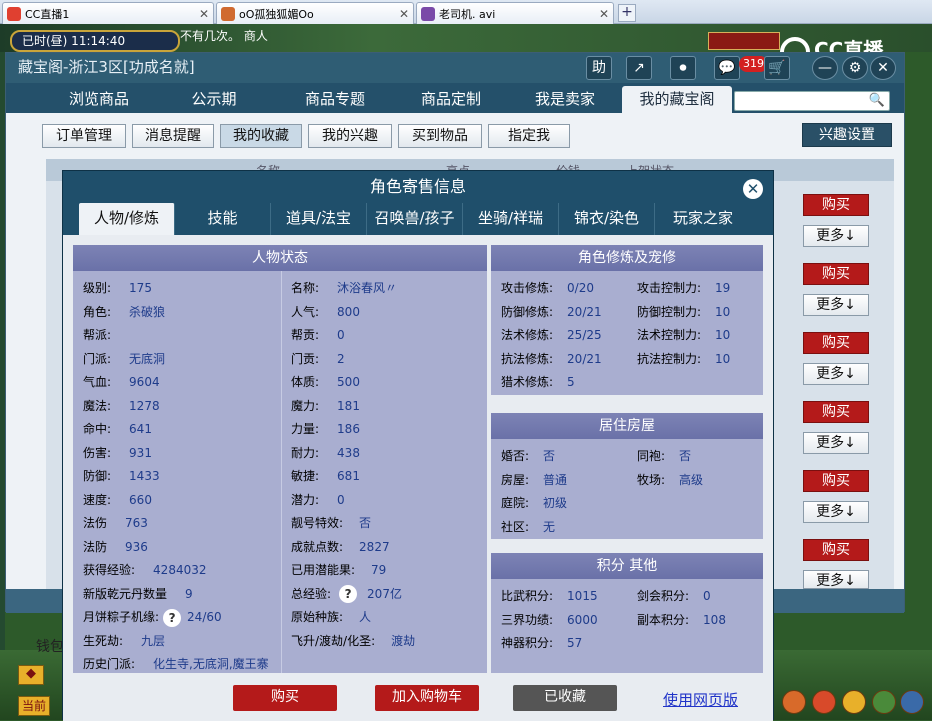 The height and width of the screenshot is (721, 932). What do you see at coordinates (847, 135) in the screenshot?
I see `interest-settings-button: 兴趣设置` at bounding box center [847, 135].